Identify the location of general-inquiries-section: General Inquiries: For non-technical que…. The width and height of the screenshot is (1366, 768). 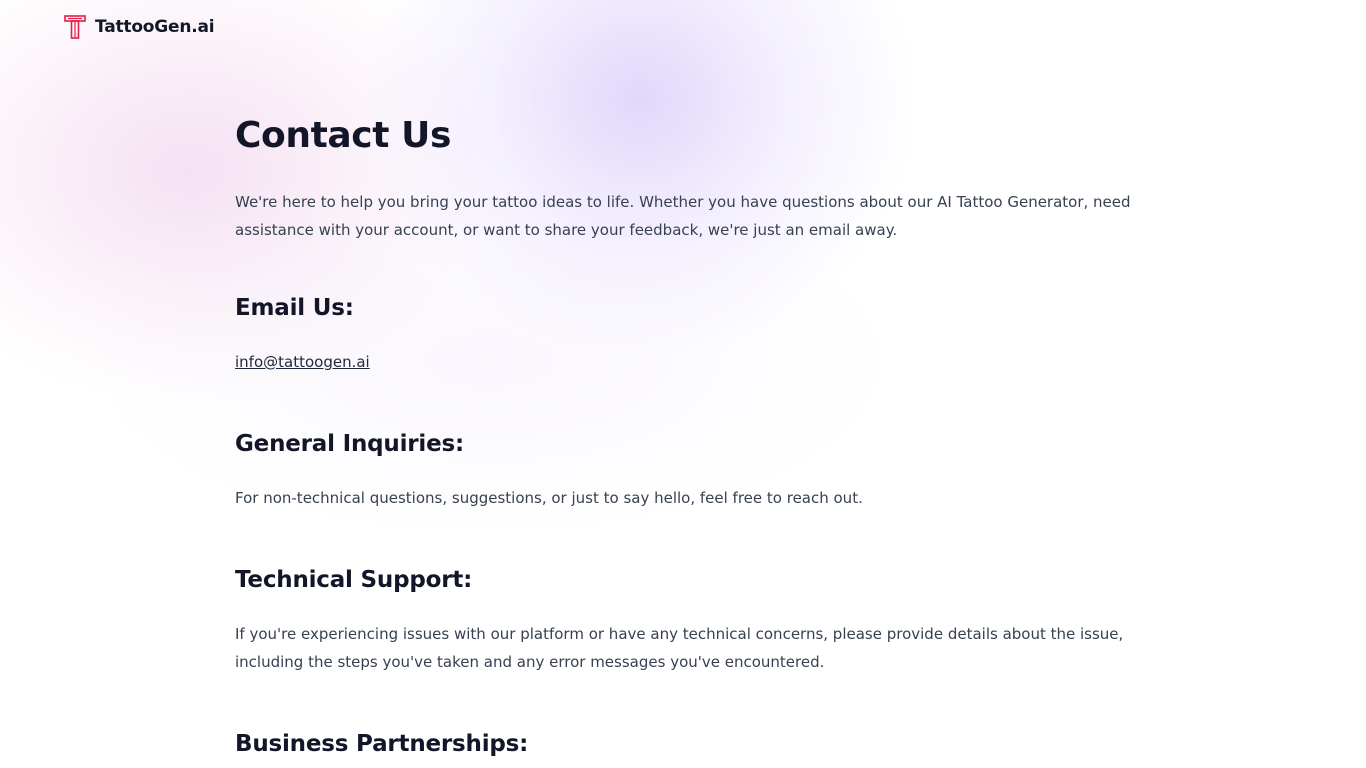
(685, 470).